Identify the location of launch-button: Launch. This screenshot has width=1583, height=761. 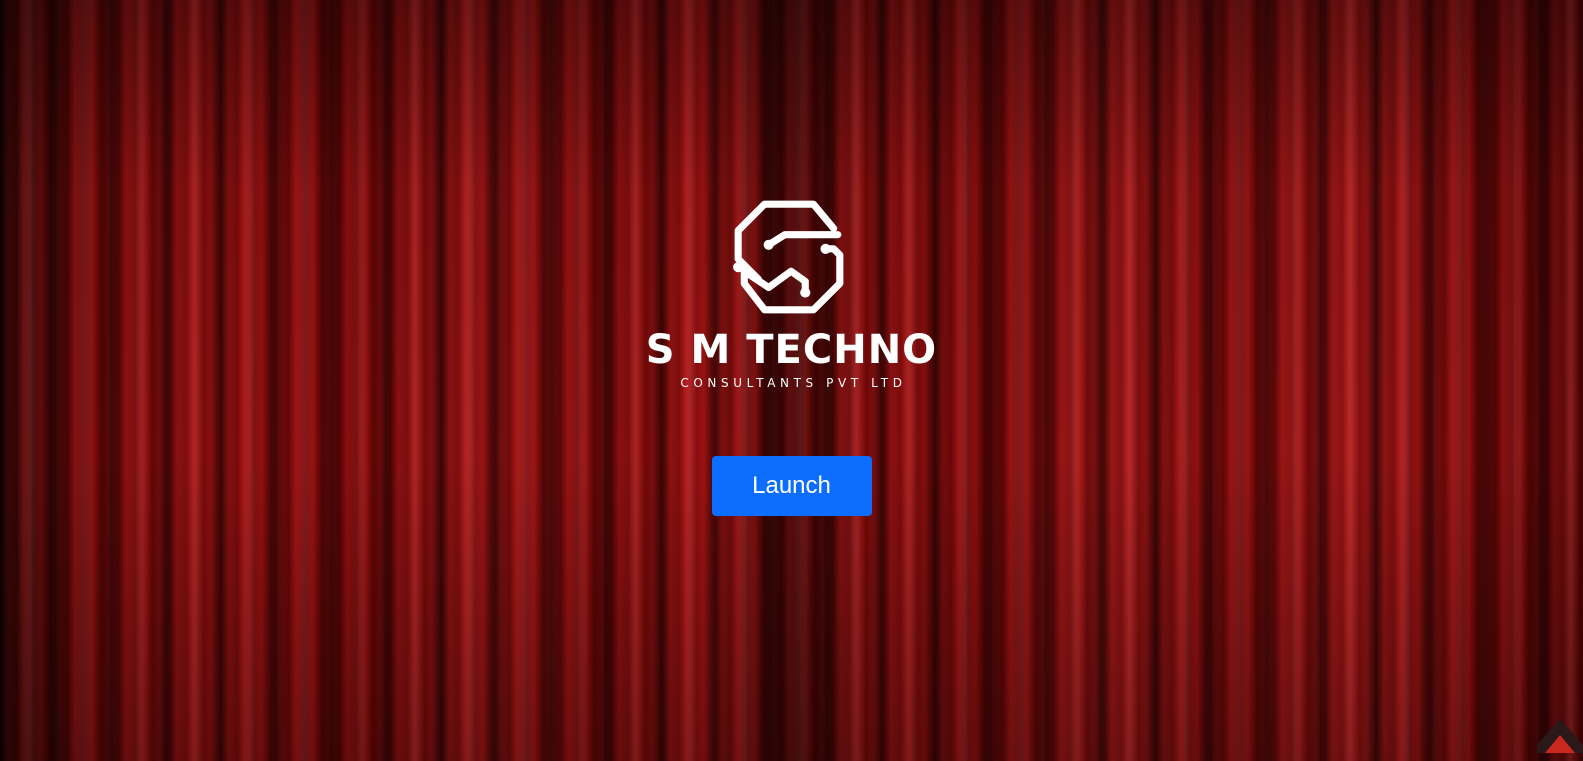
(791, 486).